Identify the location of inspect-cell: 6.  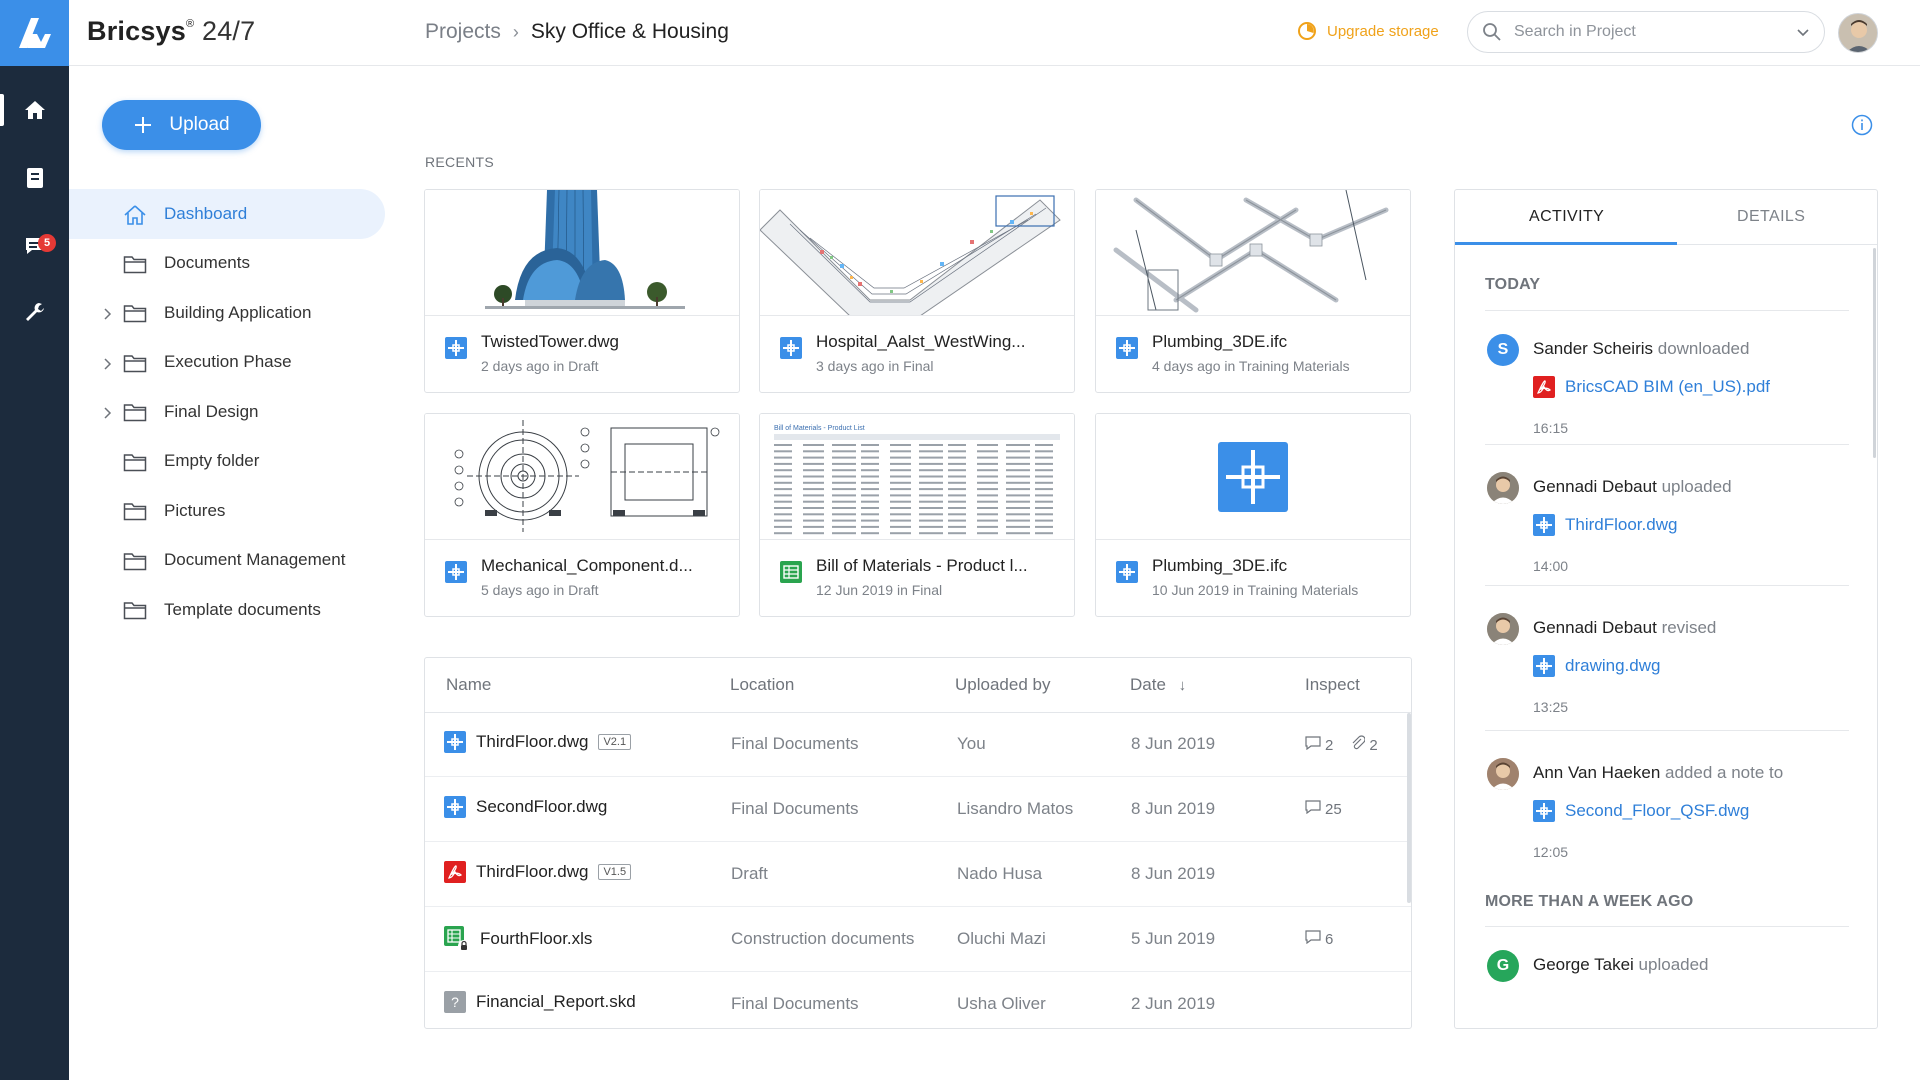
(1319, 939).